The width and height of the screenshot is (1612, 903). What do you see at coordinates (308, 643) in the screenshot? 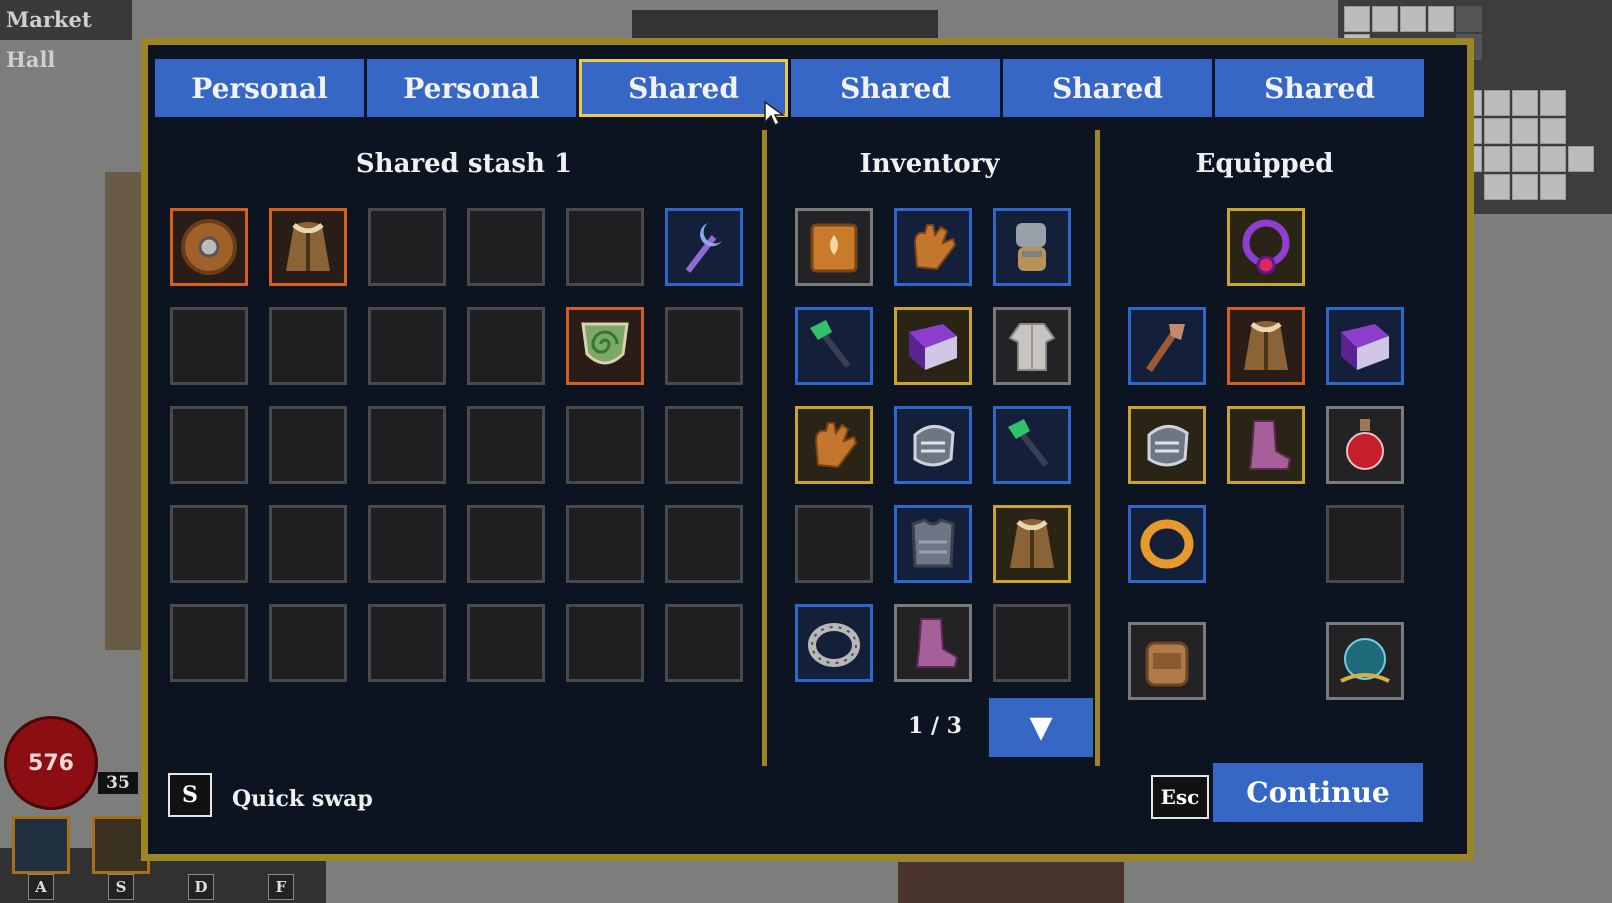
I see `stash-slot-25-empty` at bounding box center [308, 643].